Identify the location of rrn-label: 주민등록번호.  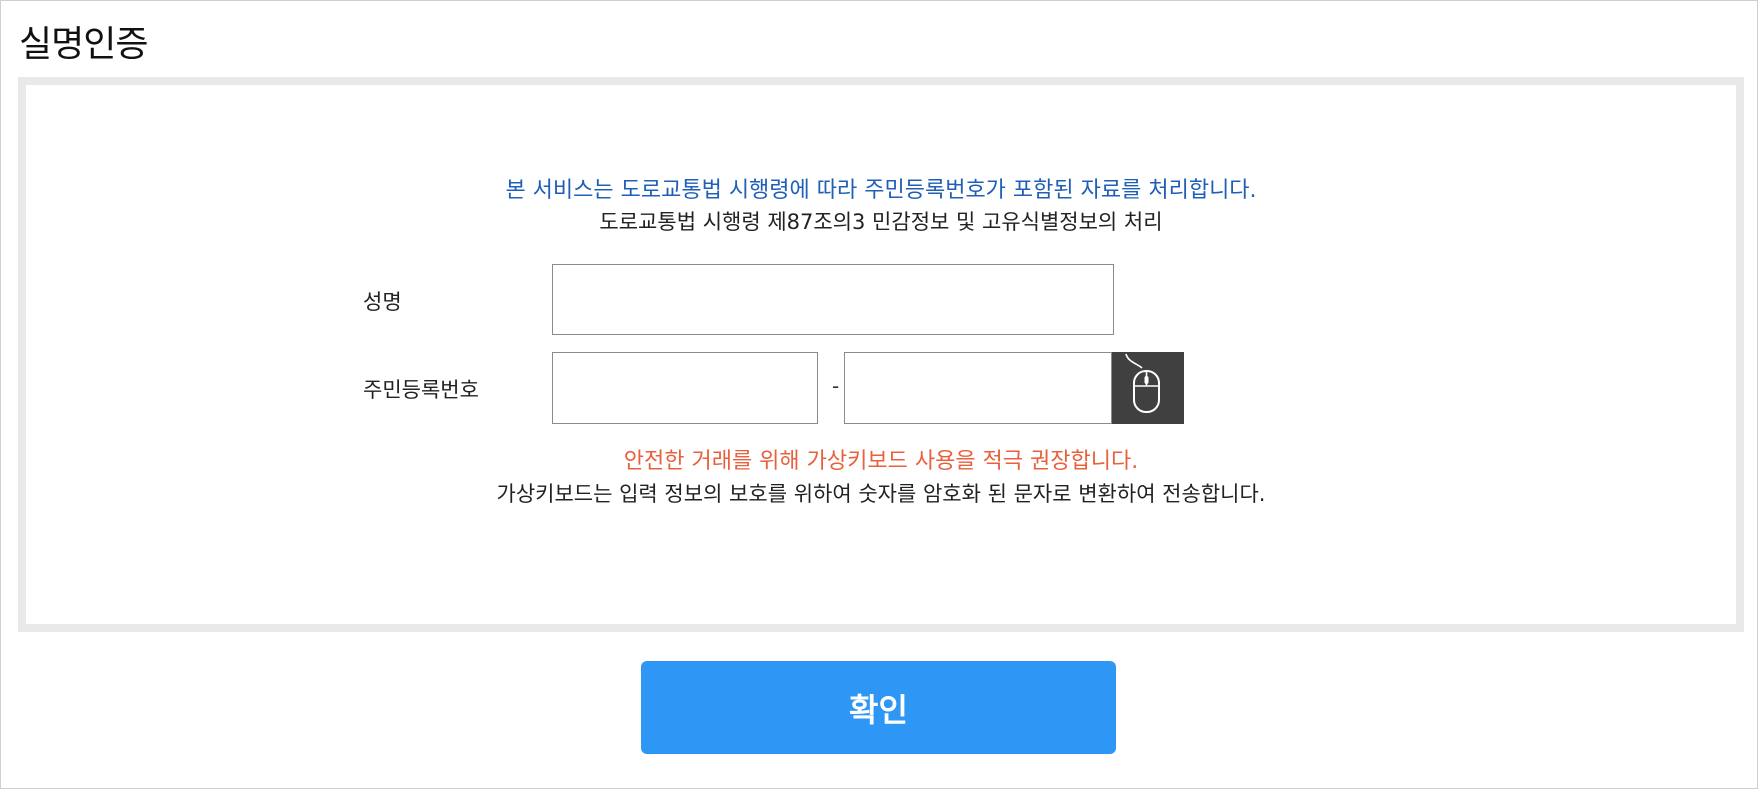
(421, 390).